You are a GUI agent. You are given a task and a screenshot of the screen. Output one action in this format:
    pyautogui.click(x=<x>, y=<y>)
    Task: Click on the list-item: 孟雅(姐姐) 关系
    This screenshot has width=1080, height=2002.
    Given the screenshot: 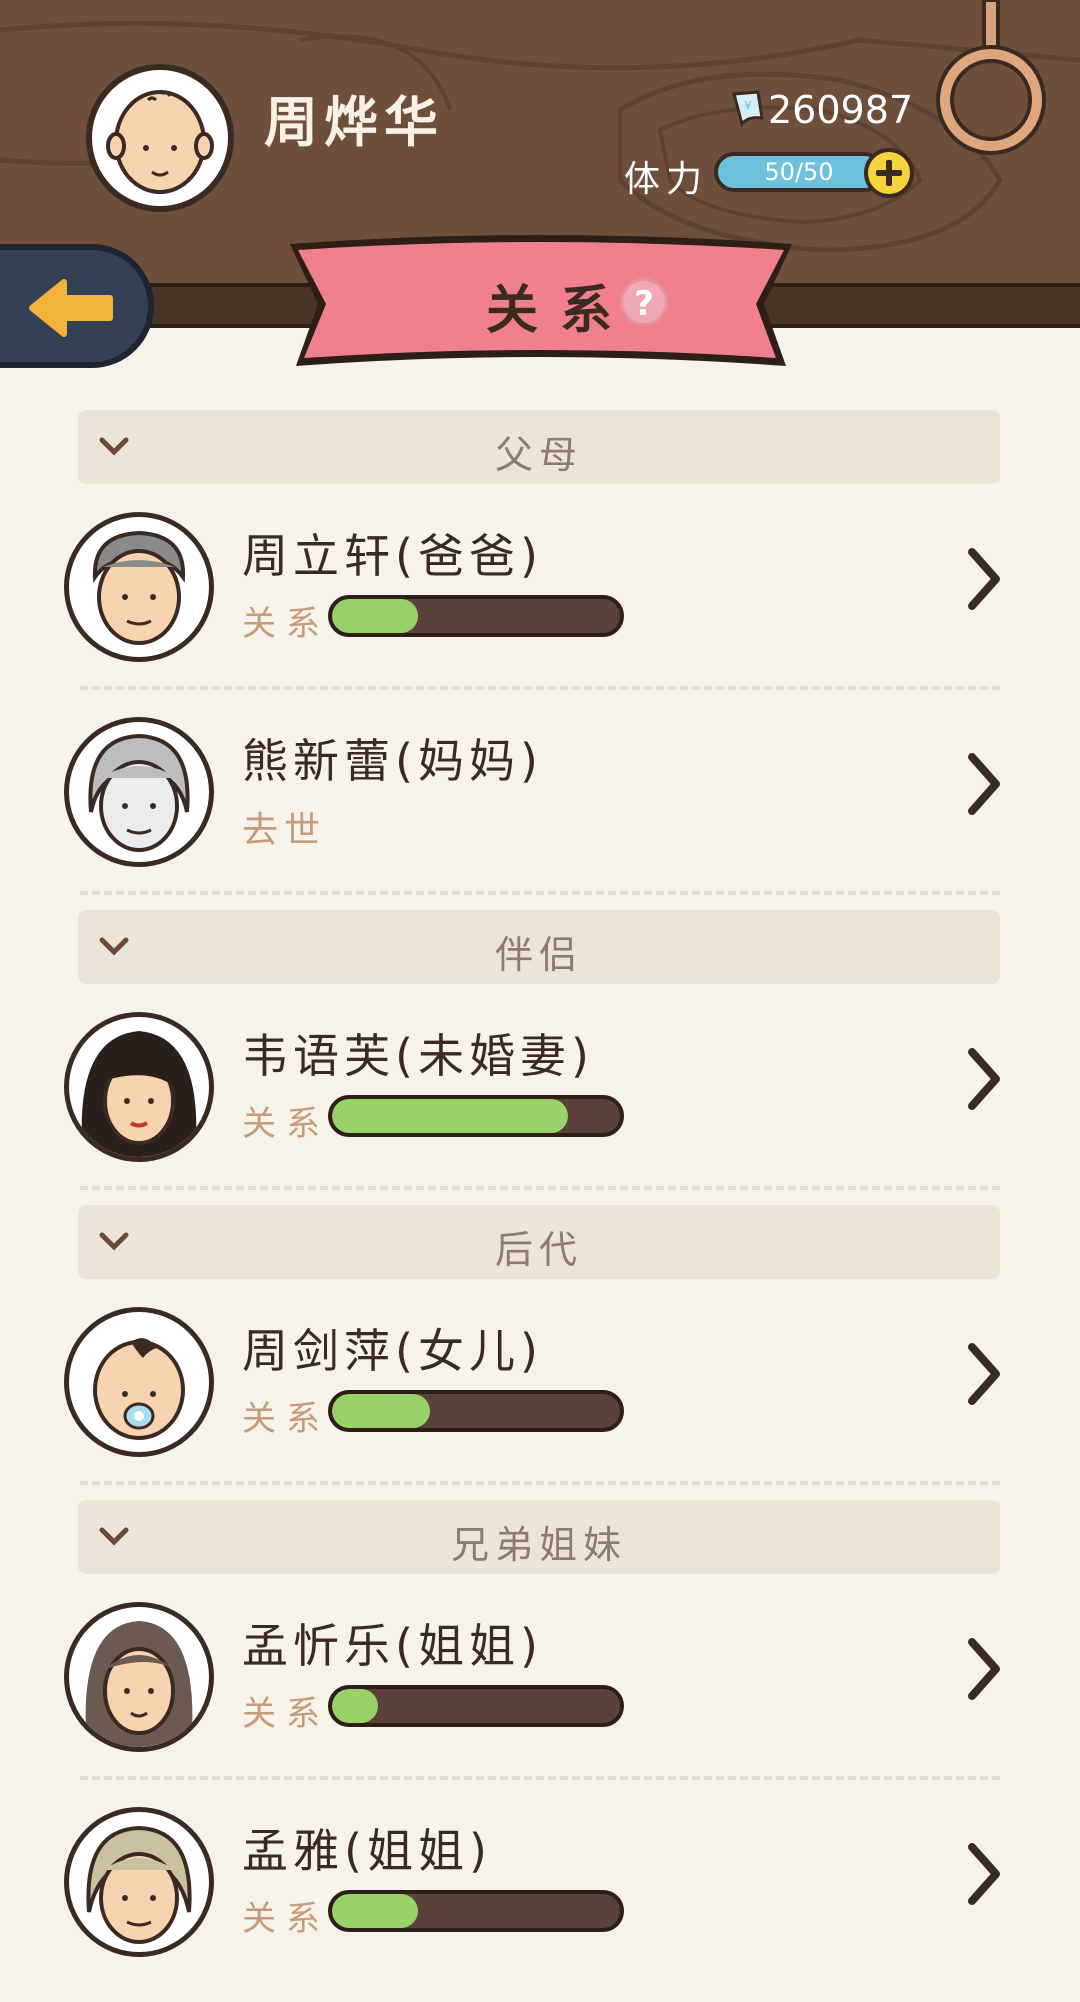 What is the action you would take?
    pyautogui.click(x=540, y=1899)
    